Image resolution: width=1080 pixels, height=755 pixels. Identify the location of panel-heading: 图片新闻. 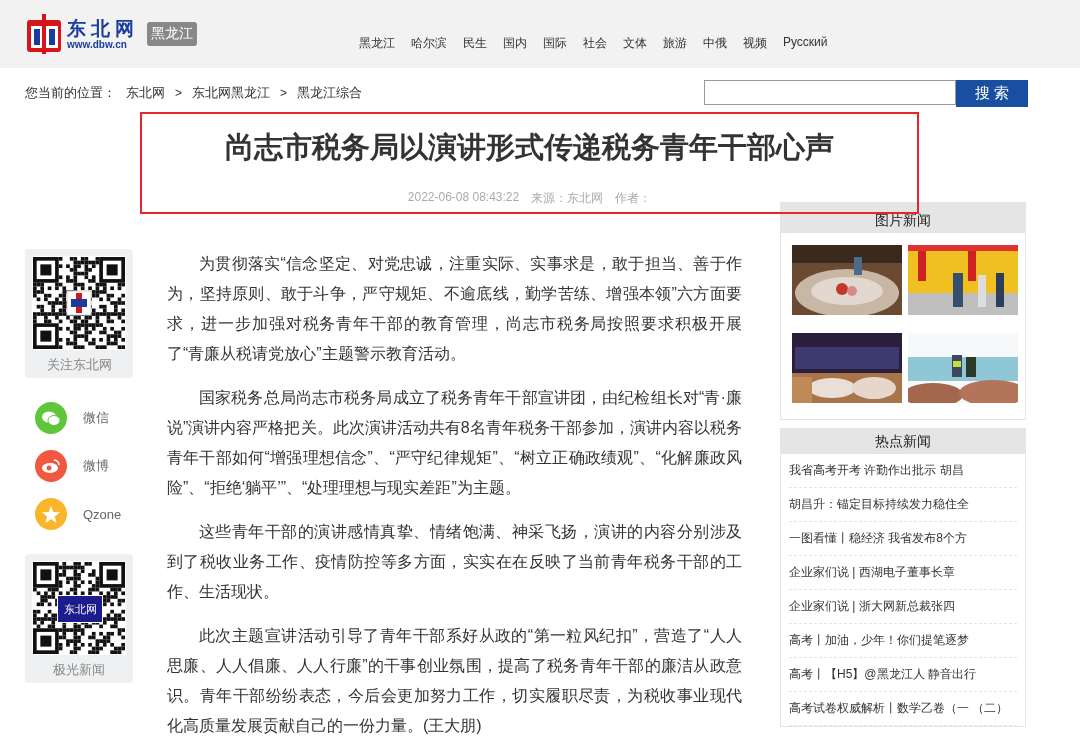
(903, 218).